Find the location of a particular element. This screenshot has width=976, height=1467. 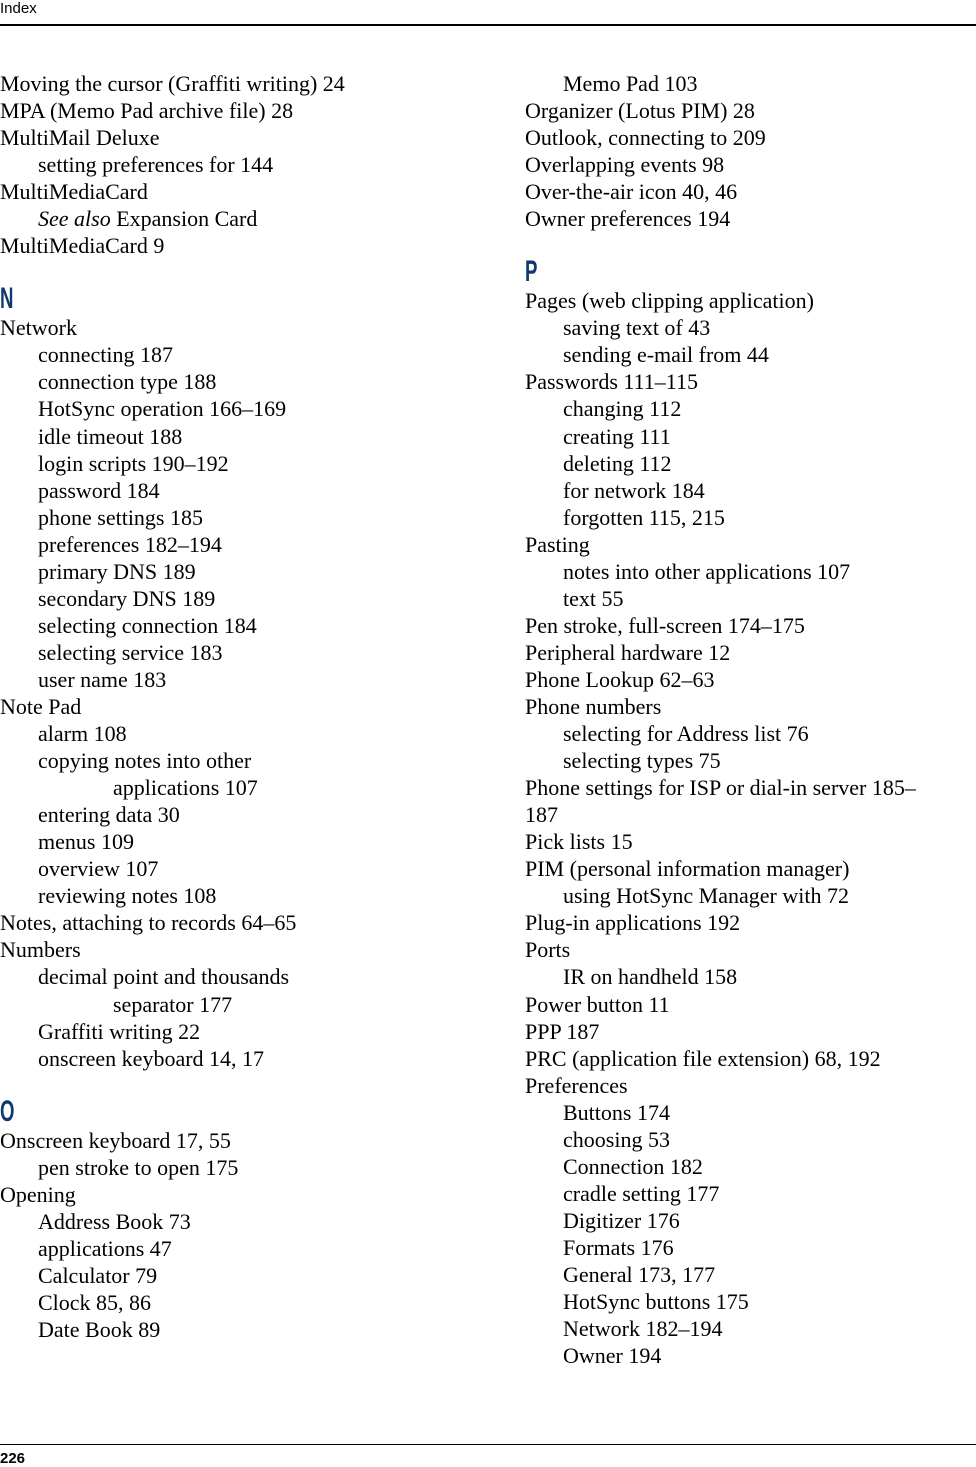

index-subentry: Clock 85, 86 is located at coordinates (95, 1302).